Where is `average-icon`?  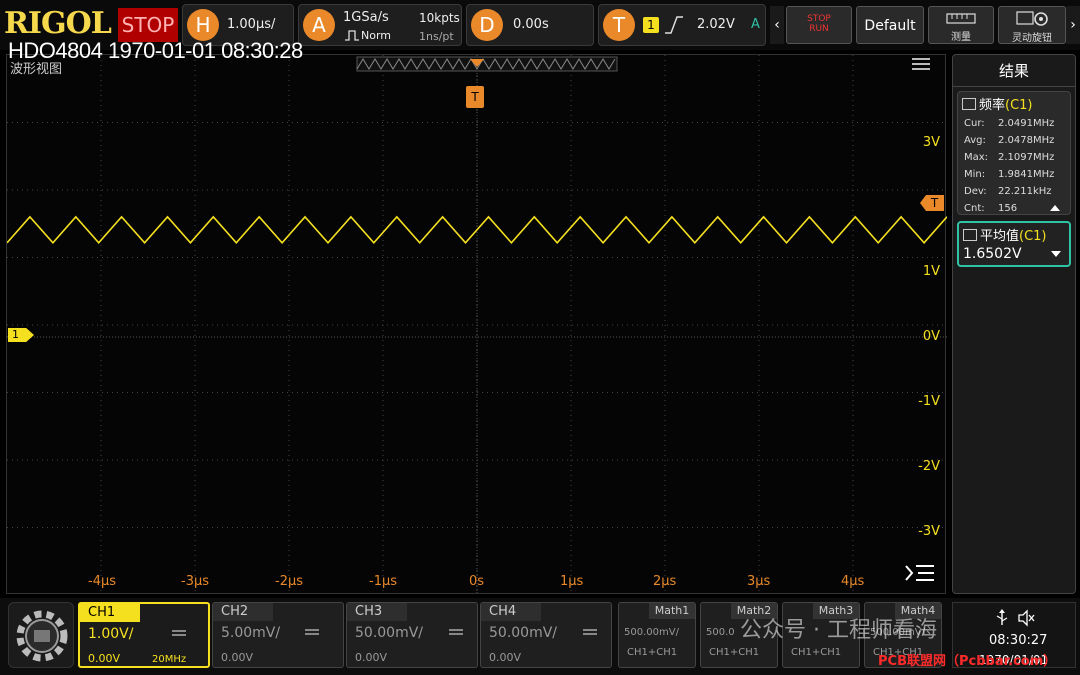 average-icon is located at coordinates (970, 235).